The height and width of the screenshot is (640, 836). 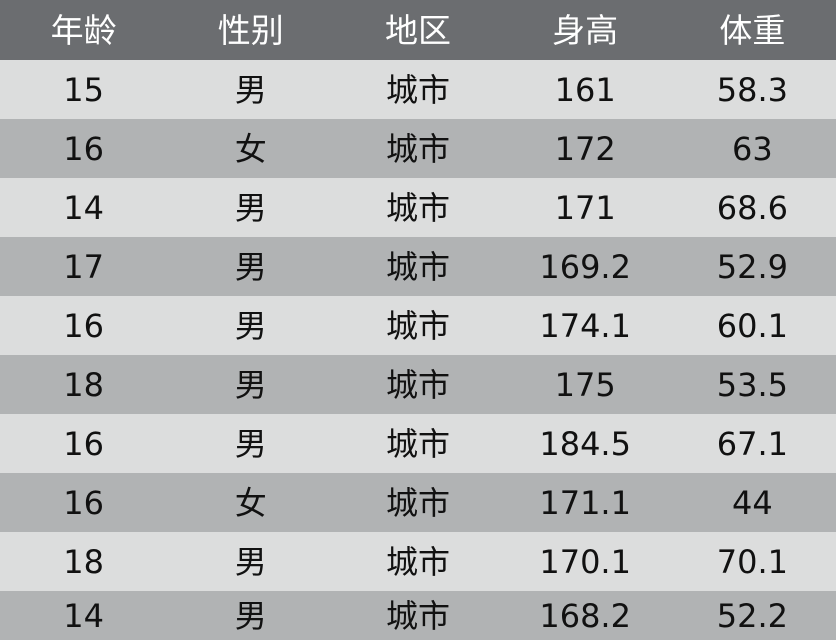 I want to click on table-row: 18 男 城市 170.1 70.1, so click(x=418, y=561).